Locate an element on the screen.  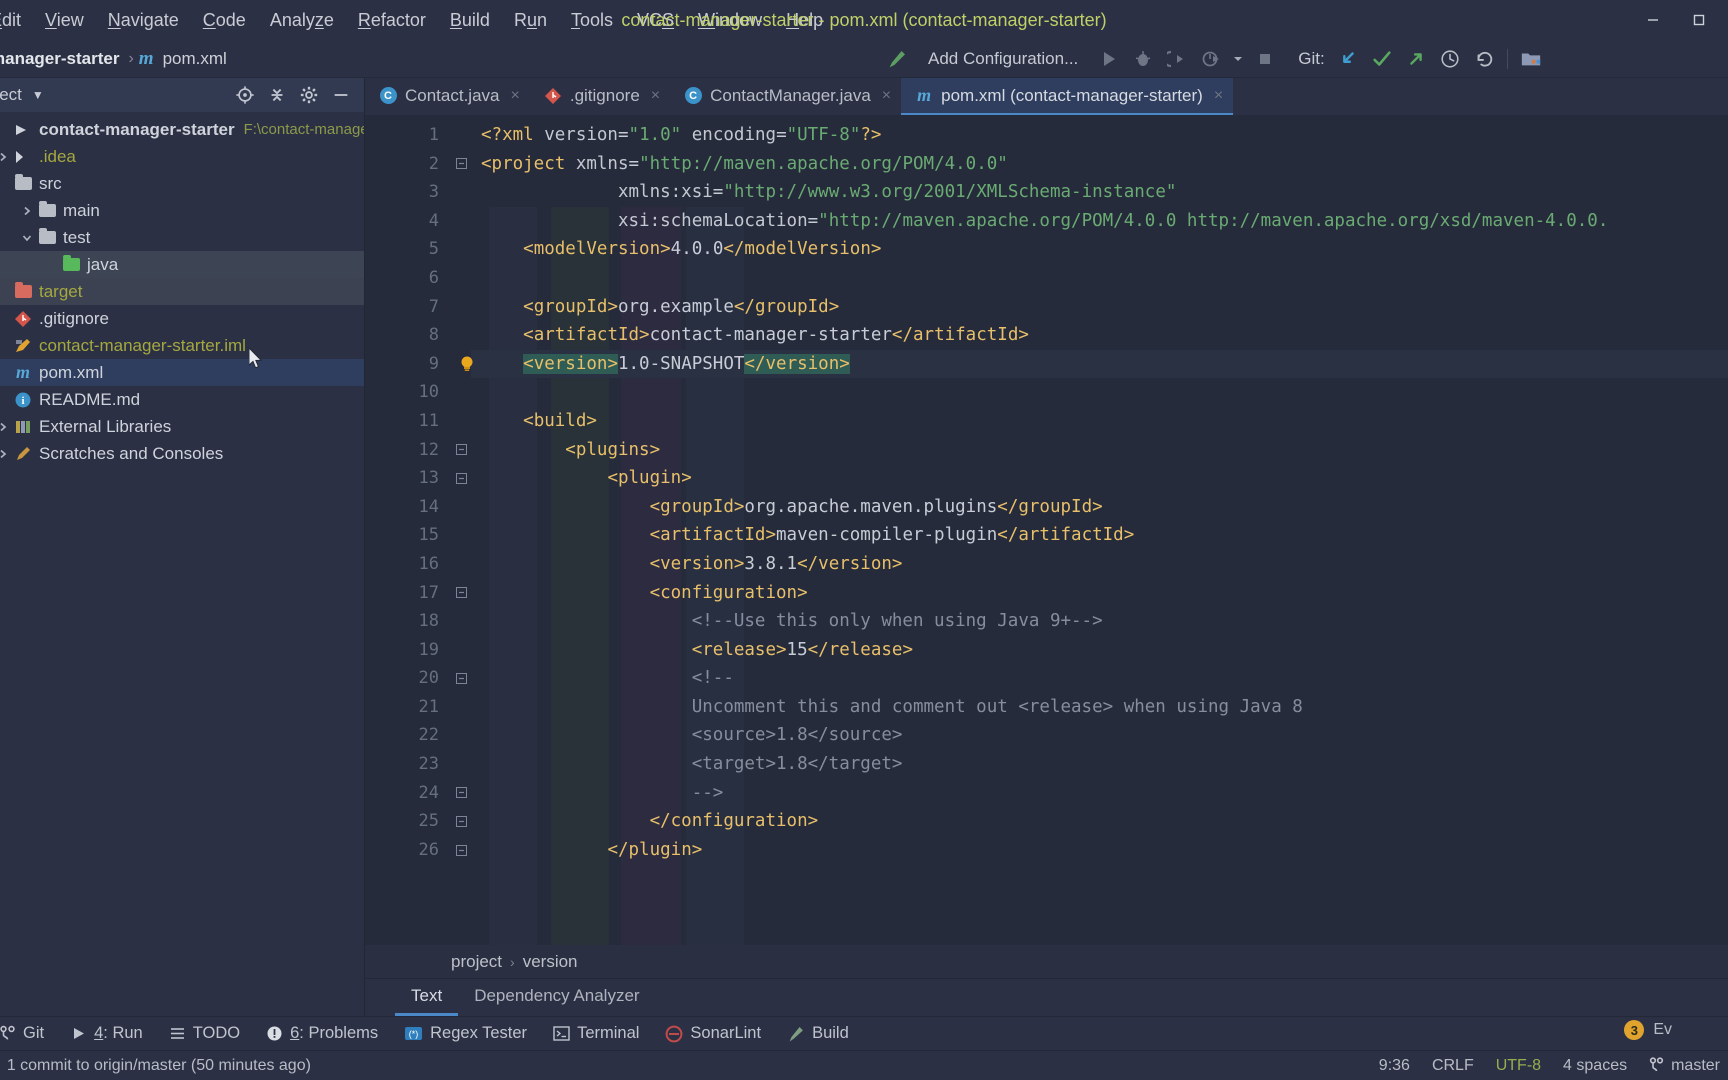
tree-item-contact-manager-starter-iml: contact-manager-starter.iml is located at coordinates (182, 345).